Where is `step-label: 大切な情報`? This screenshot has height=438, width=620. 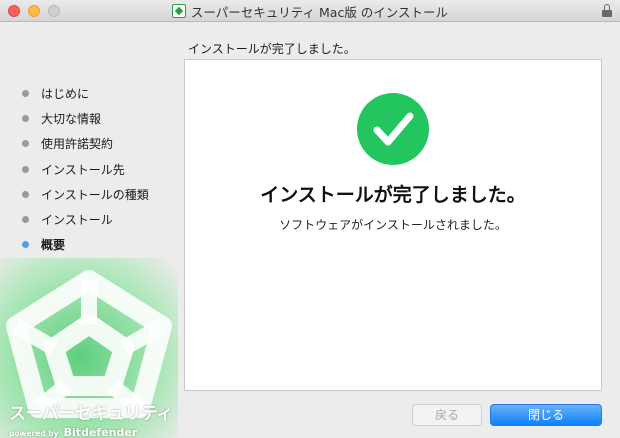
step-label: 大切な情報 is located at coordinates (71, 119).